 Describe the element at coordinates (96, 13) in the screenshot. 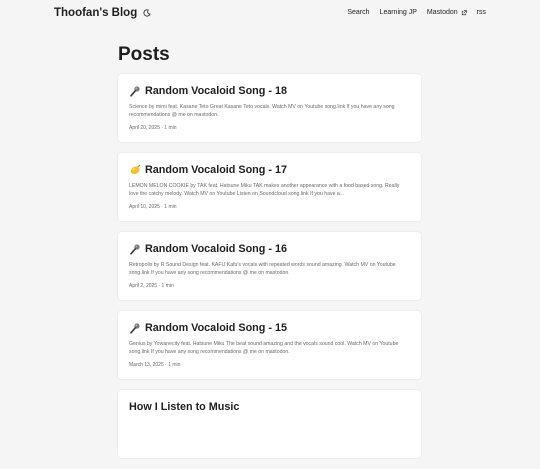

I see `site-logo-text: Thoofan's Blog` at that location.